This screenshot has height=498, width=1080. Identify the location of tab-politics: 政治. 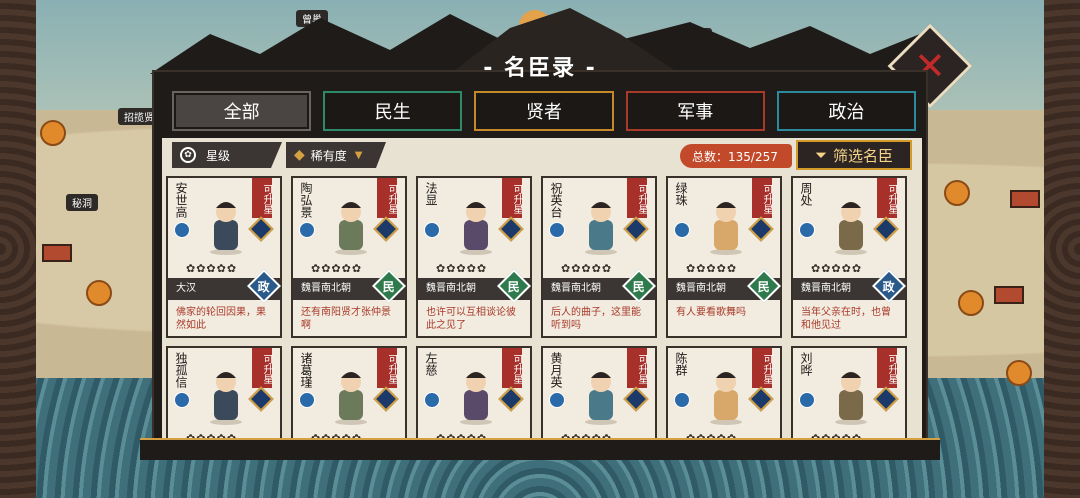
(846, 111).